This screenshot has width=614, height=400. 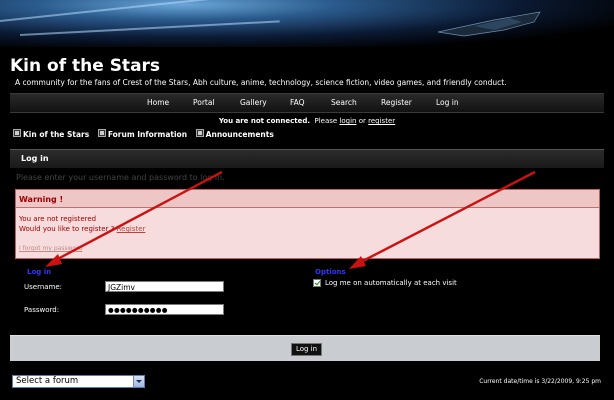 I want to click on options-legend: Options, so click(x=330, y=272).